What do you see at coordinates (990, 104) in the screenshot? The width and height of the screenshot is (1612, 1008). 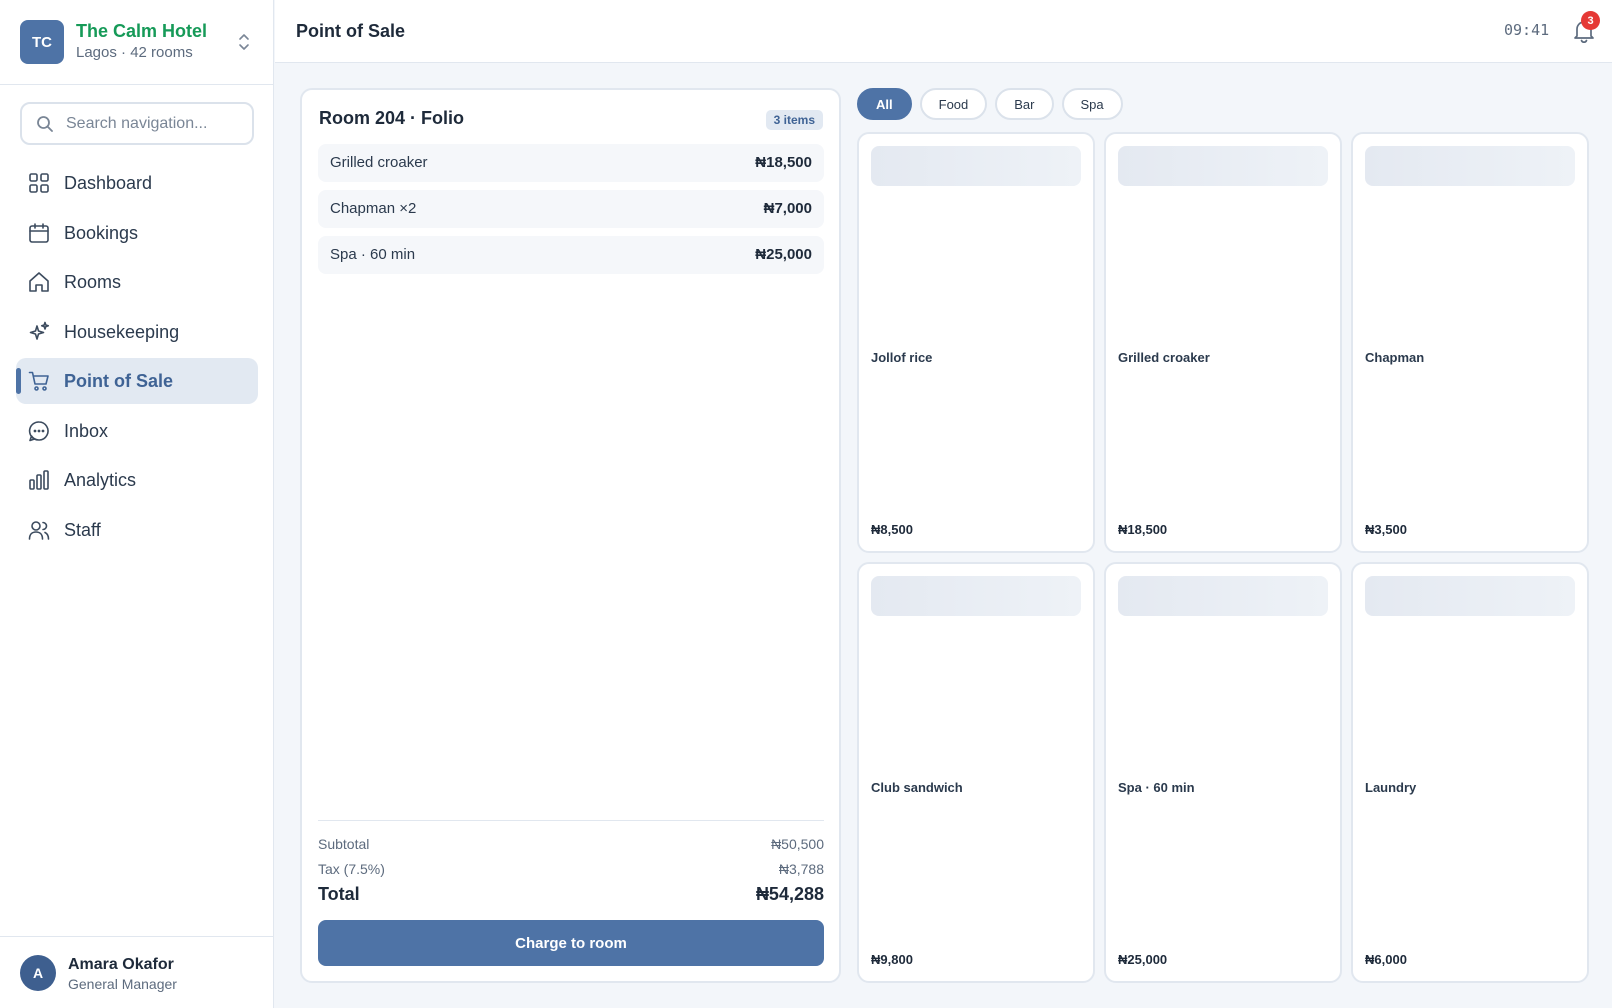 I see `category-filters: All Food Bar Spa` at bounding box center [990, 104].